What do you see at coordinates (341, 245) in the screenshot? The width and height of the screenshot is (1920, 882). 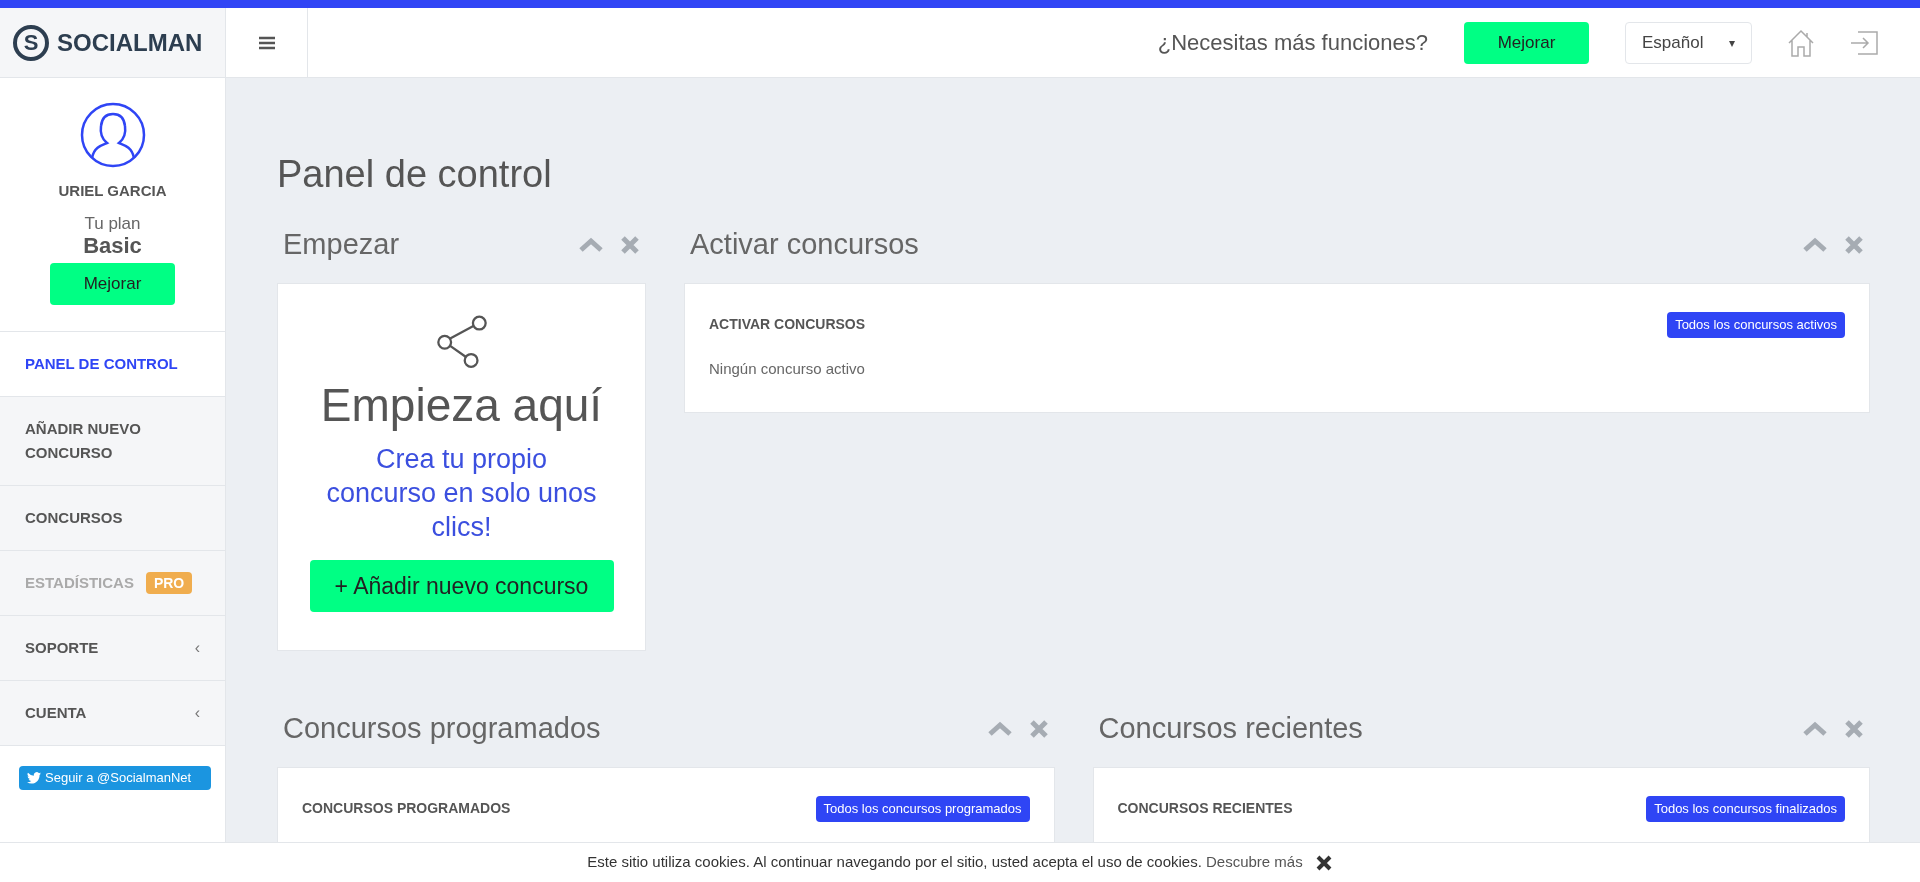 I see `section-title: Empezar` at bounding box center [341, 245].